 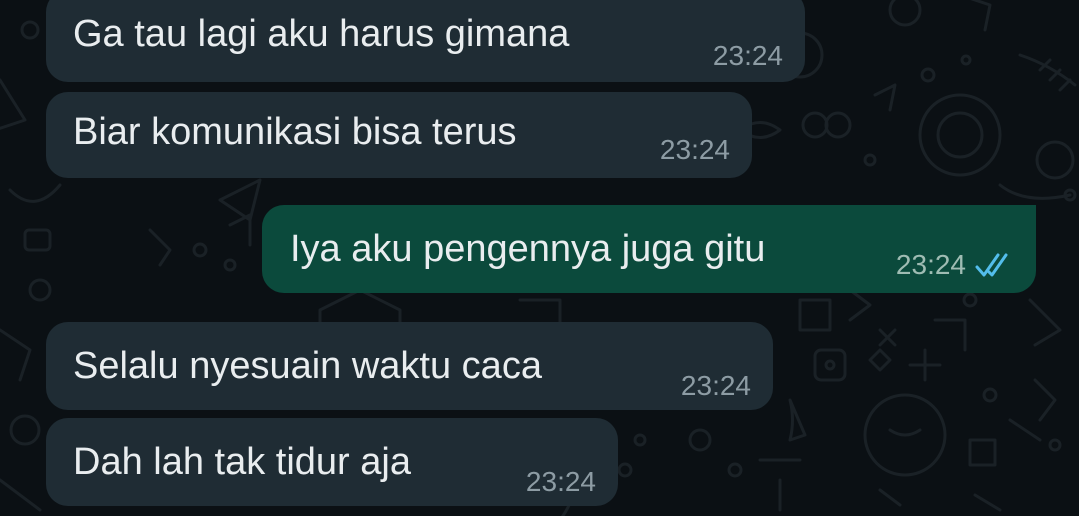 I want to click on message-text: Selalu nyesuain waktu caca, so click(x=307, y=366).